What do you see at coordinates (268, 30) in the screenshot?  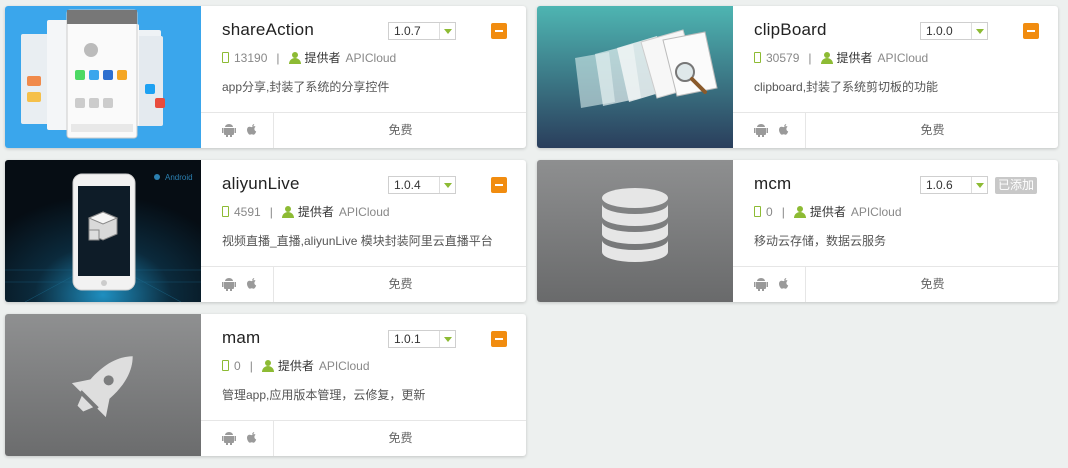 I see `module-title: shareAction` at bounding box center [268, 30].